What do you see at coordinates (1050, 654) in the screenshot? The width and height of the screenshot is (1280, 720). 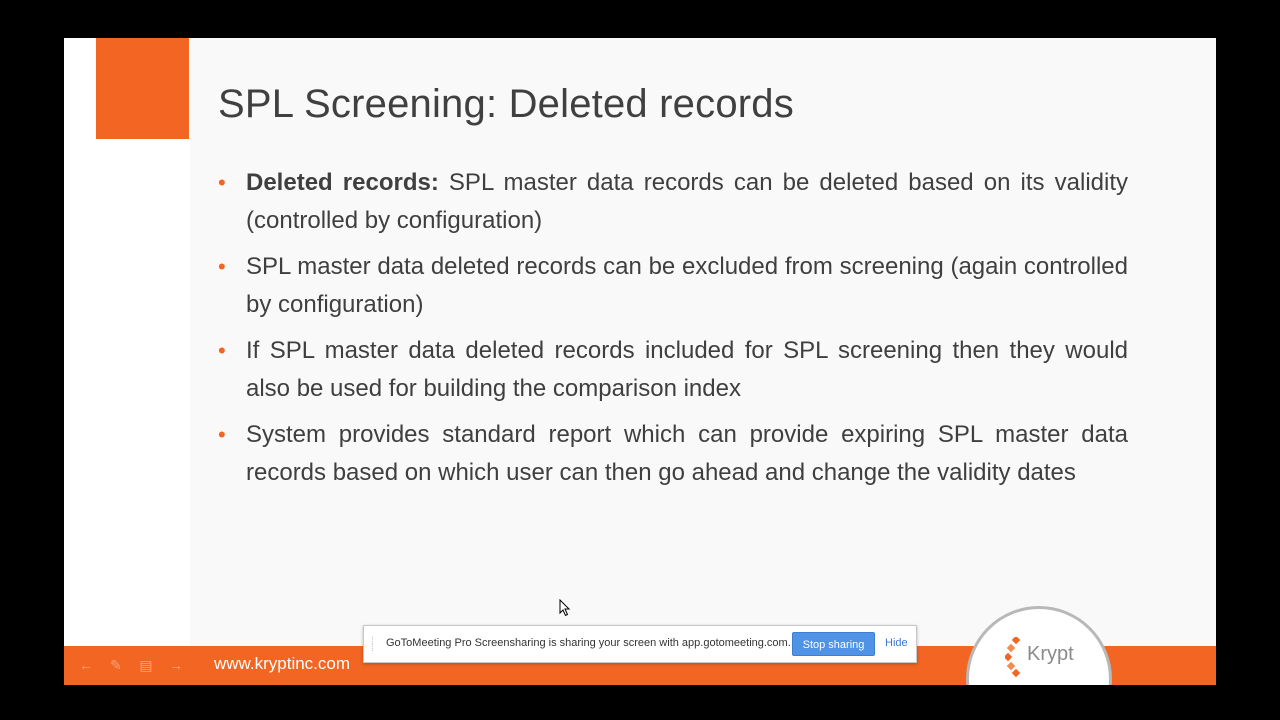 I see `krypt-logo-text: Krypt` at bounding box center [1050, 654].